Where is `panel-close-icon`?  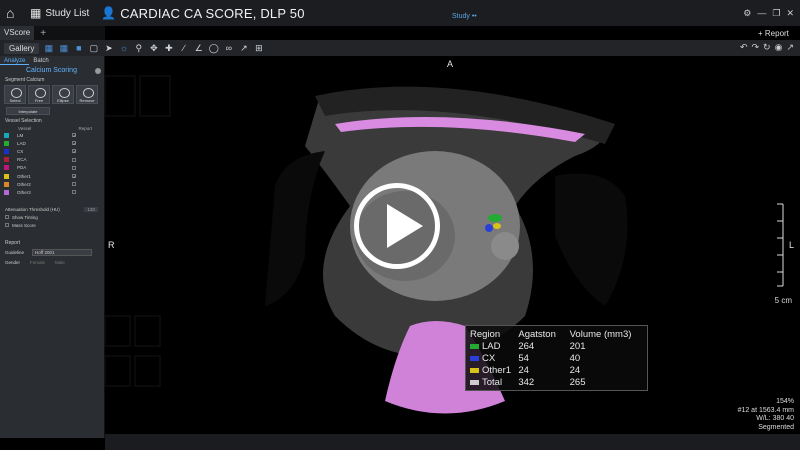
panel-close-icon is located at coordinates (98, 71).